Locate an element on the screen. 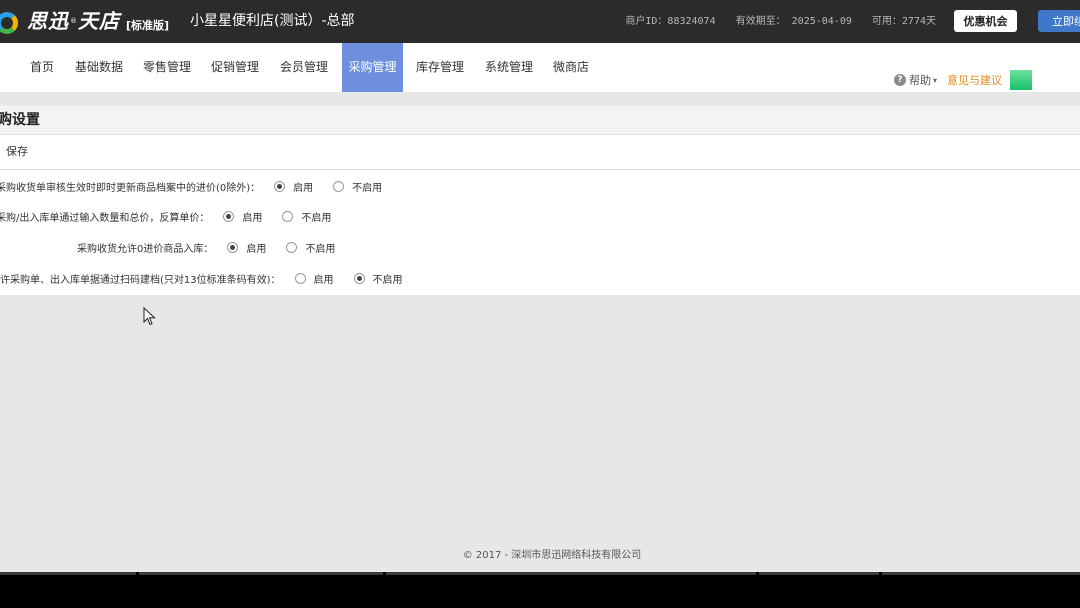  setting-row-update-cost: 采购收货单审核生效时即时更新商品档案中的进价(0除外)： 启用 不启用 is located at coordinates (191, 186).